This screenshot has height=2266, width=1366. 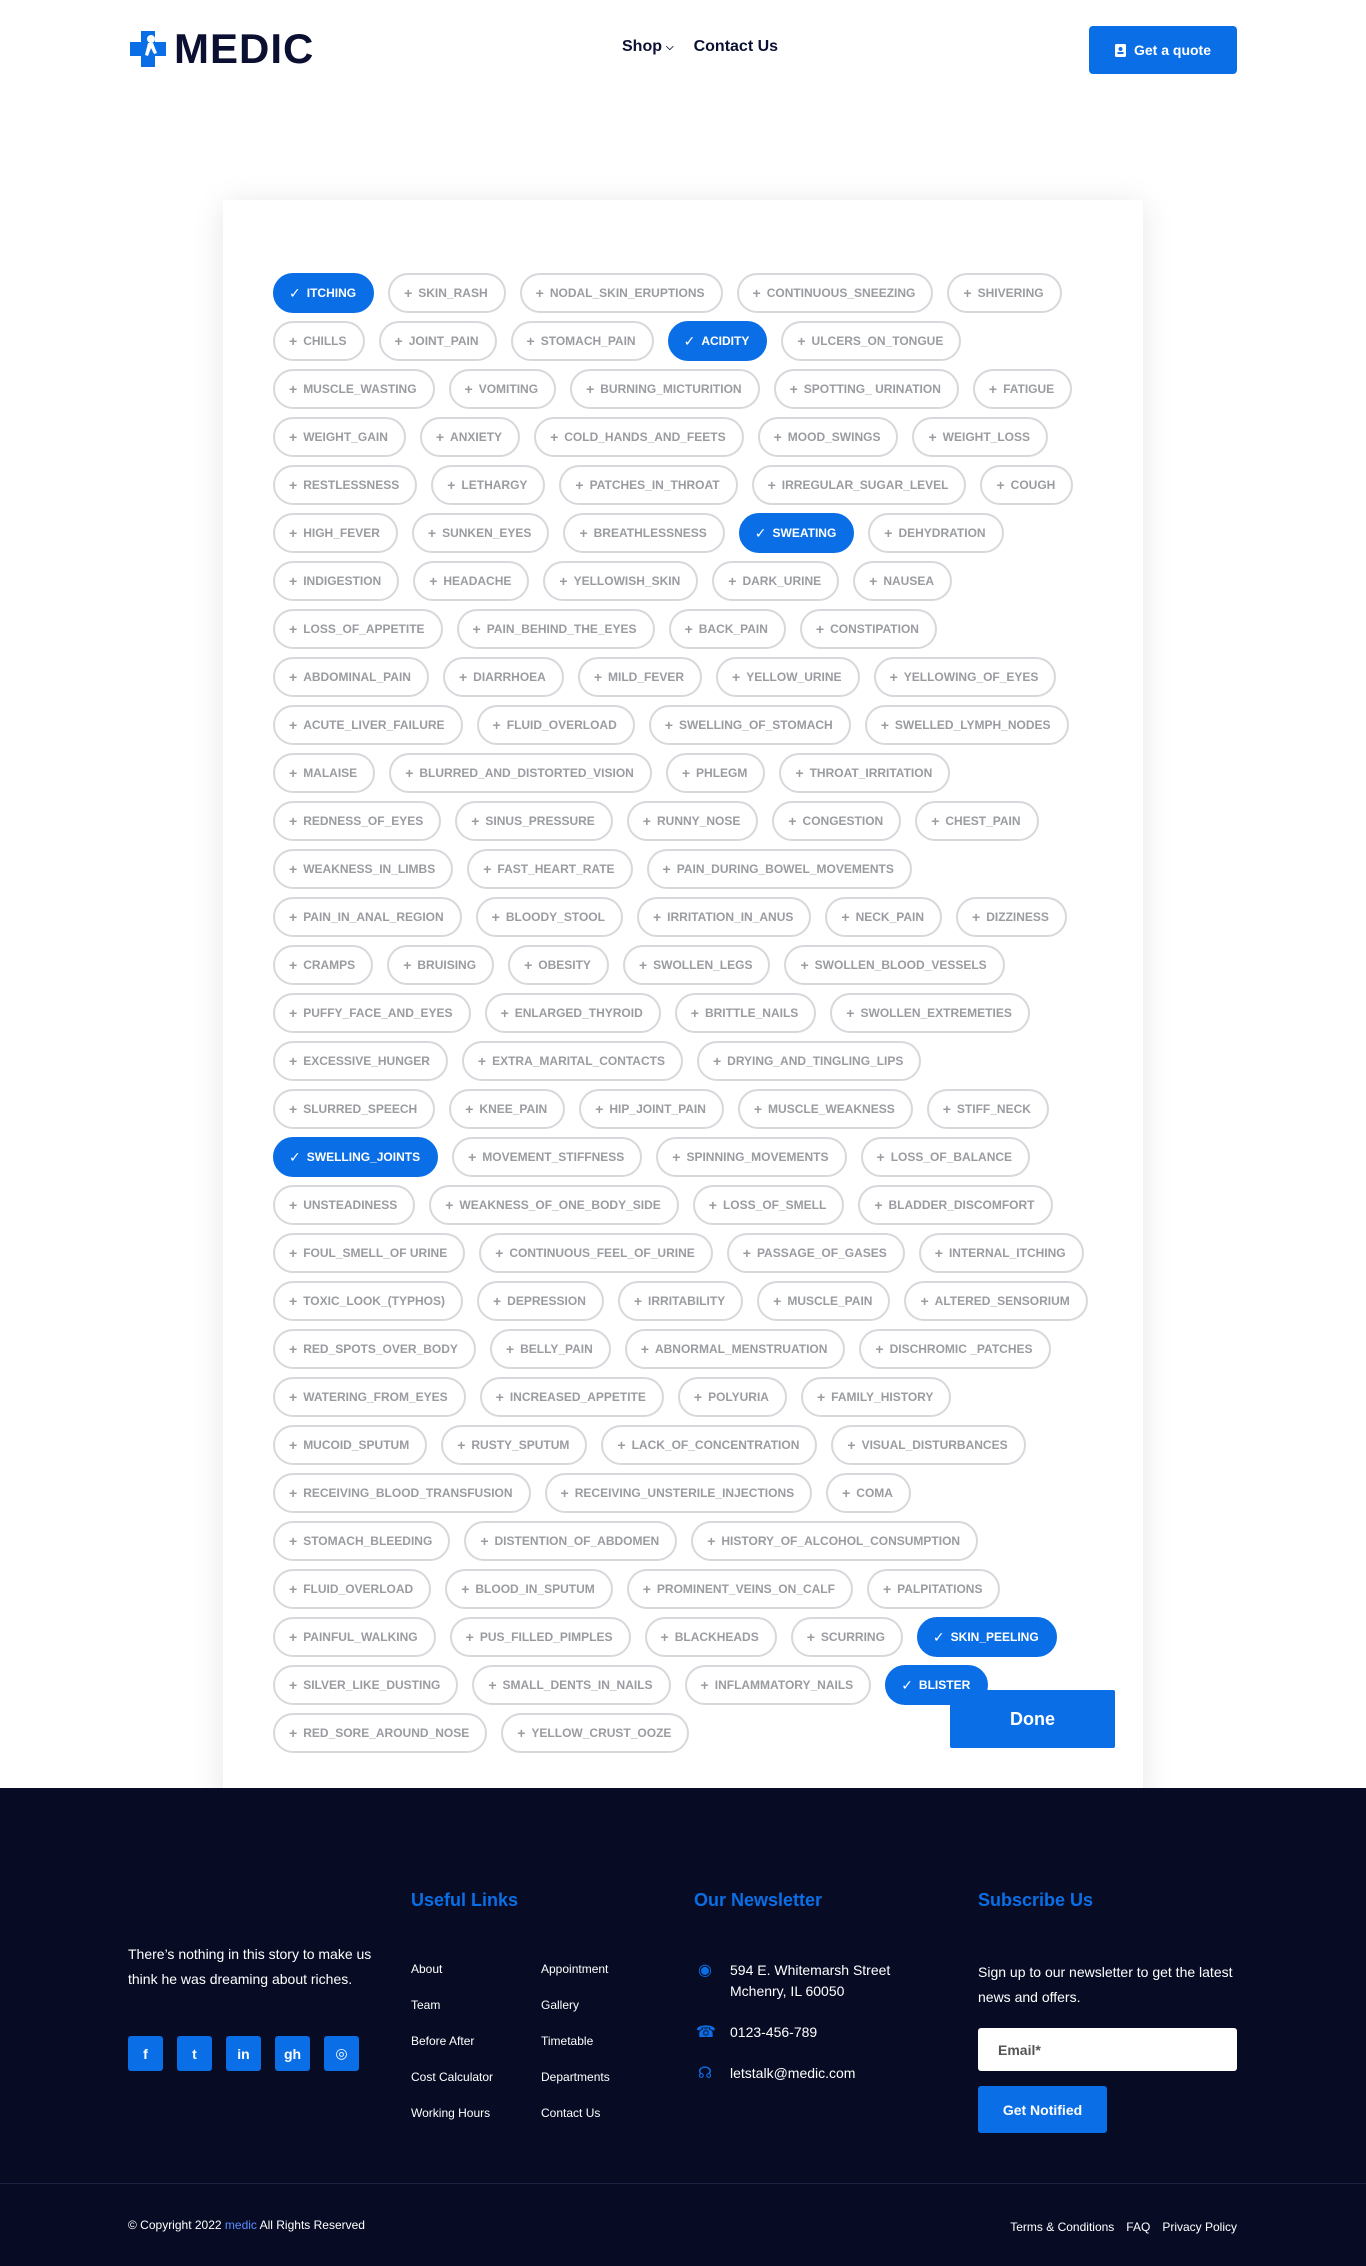 I want to click on symptom-chip: + BLURRED_AND_DISTORTED_VISION, so click(x=520, y=773).